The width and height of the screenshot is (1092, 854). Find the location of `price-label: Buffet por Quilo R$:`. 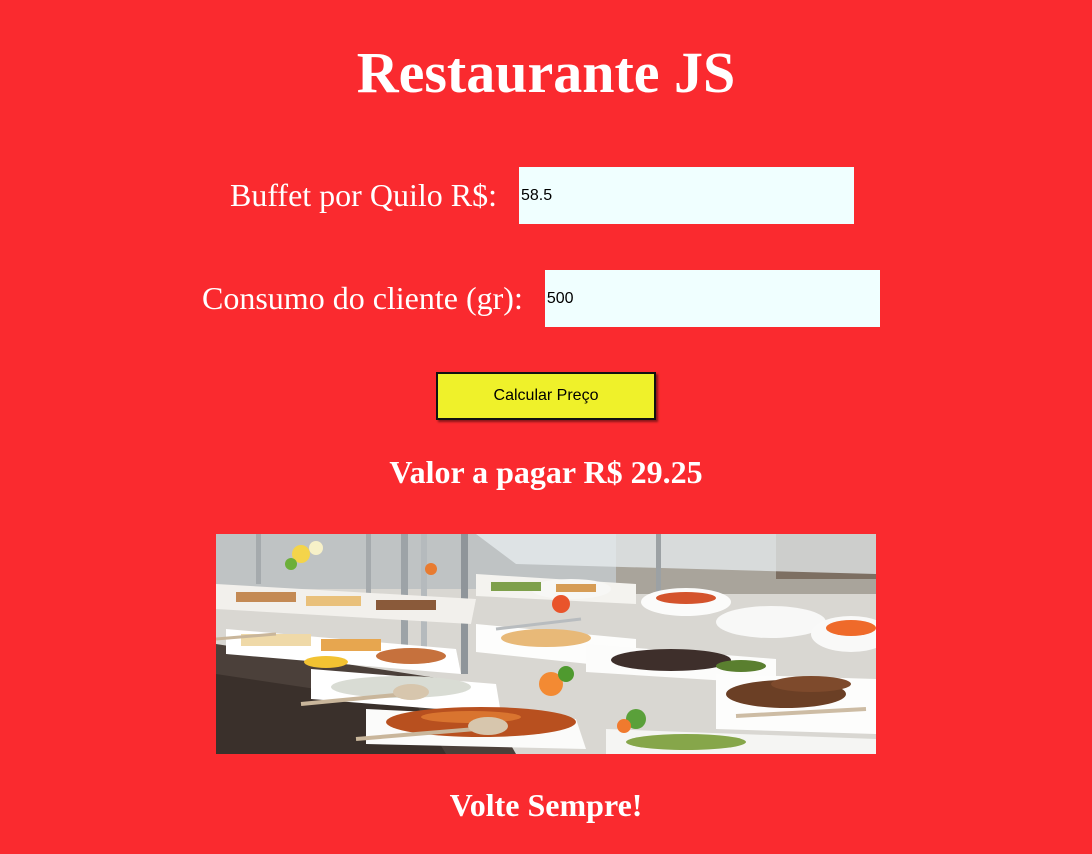

price-label: Buffet por Quilo R$: is located at coordinates (363, 195).